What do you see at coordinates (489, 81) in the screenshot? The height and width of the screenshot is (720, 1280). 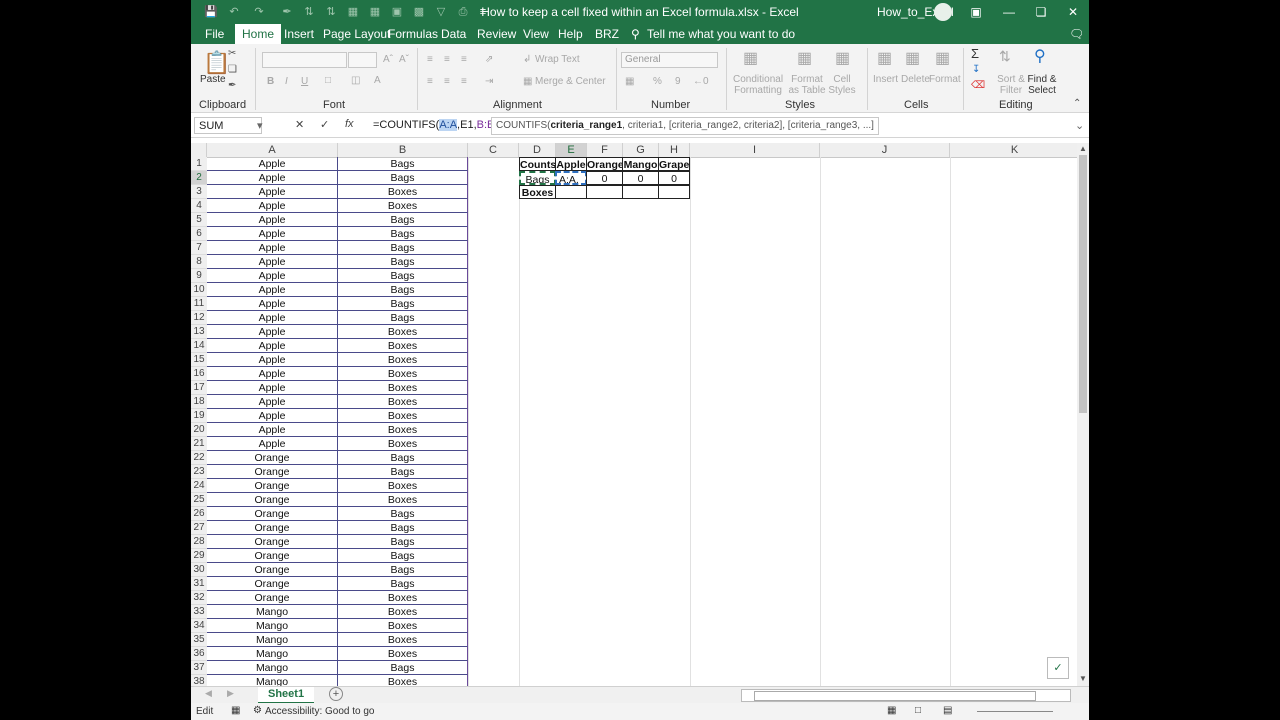 I see `indent-icon: ⇥` at bounding box center [489, 81].